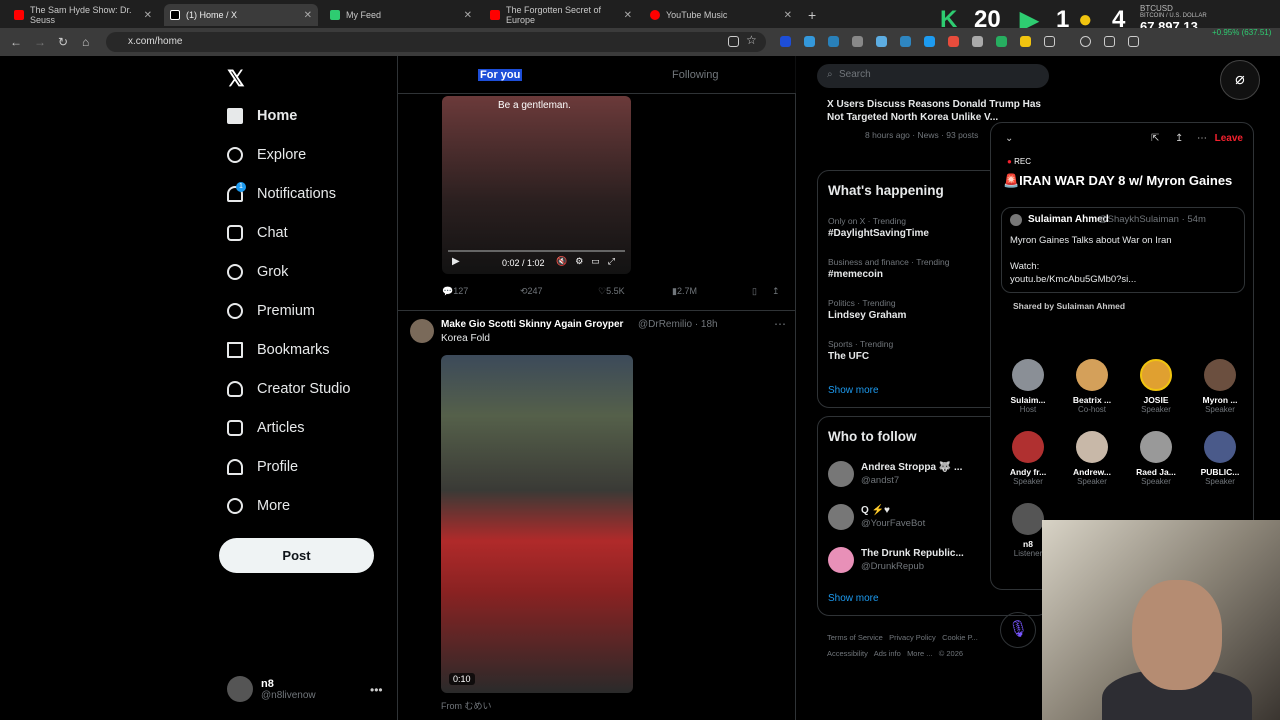  What do you see at coordinates (271, 311) in the screenshot?
I see `nav-premium: Premium` at bounding box center [271, 311].